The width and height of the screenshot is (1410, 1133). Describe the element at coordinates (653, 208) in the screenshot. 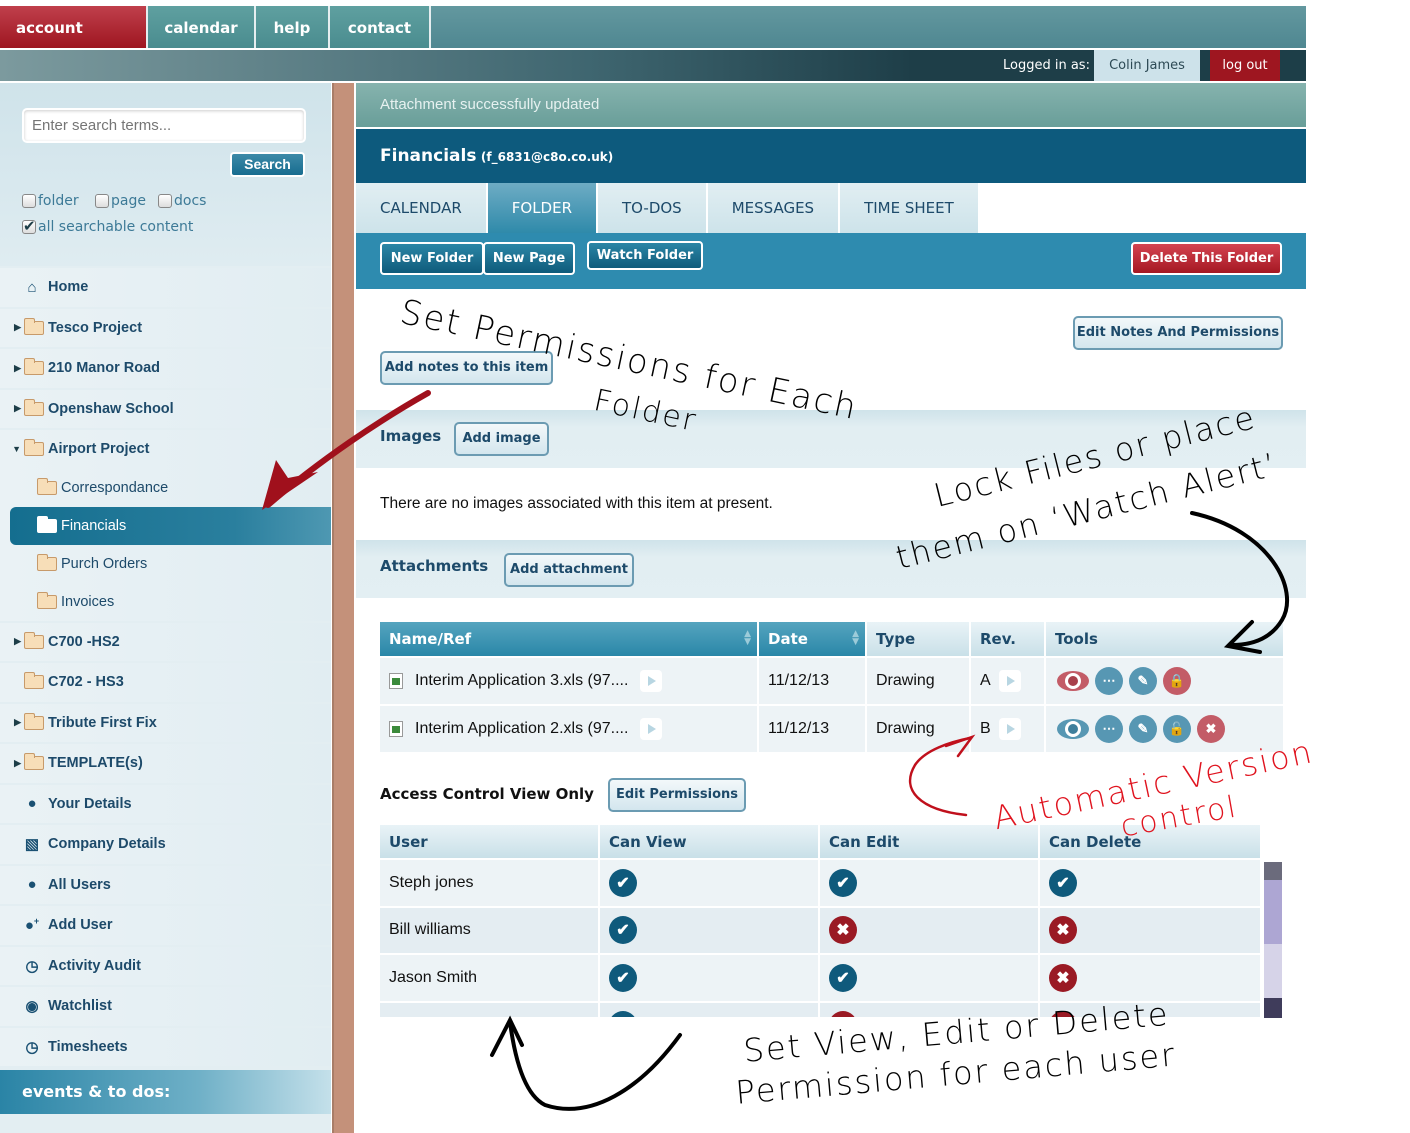

I see `tab-todos: TO-DOS` at that location.